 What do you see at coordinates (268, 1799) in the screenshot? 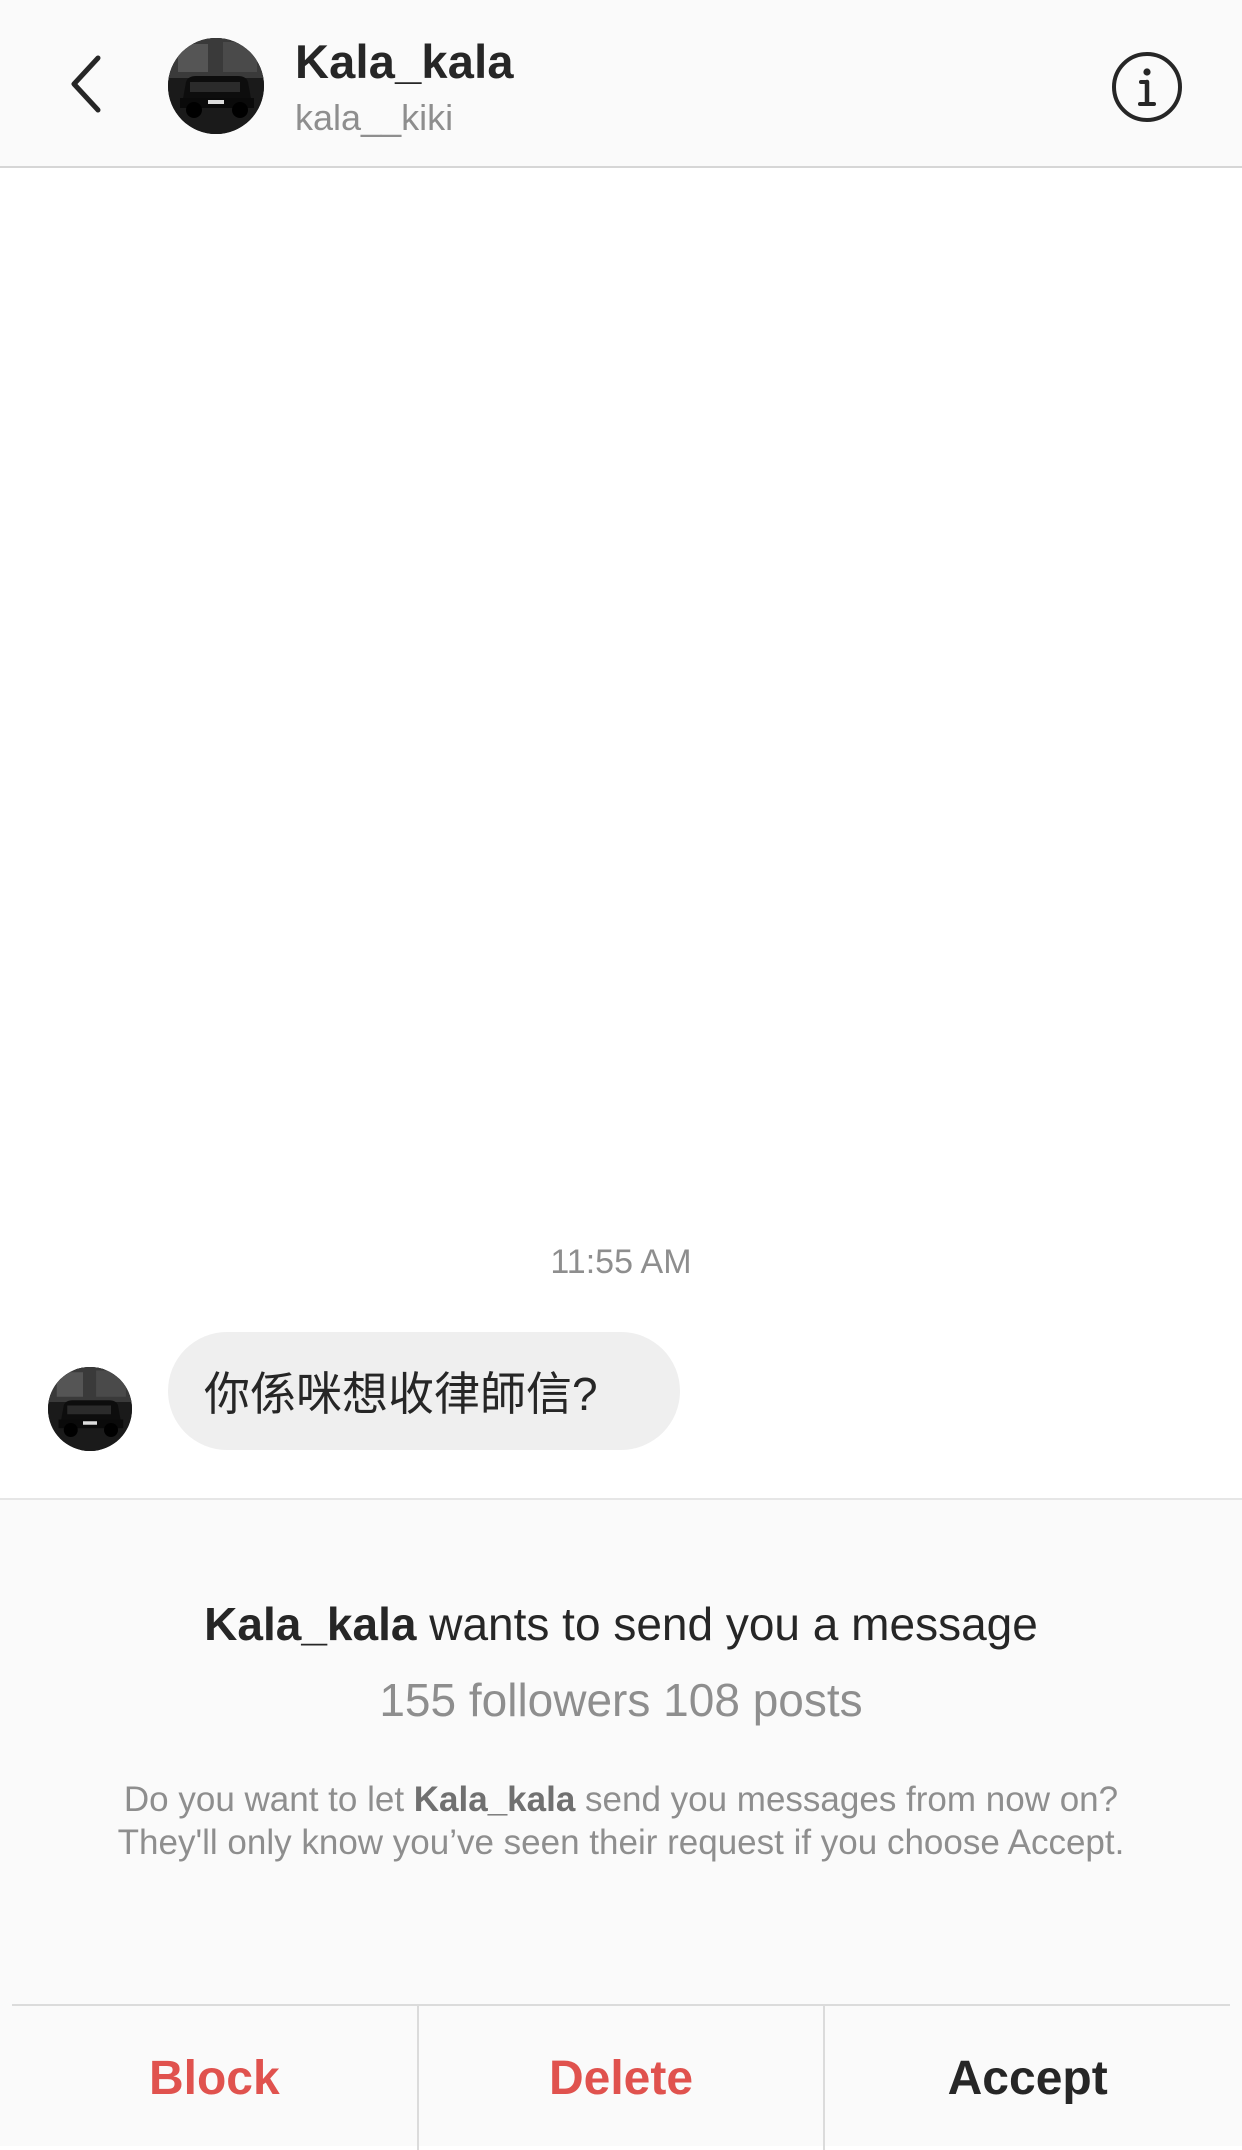
I see `request-body-prefix: Do you want to let` at bounding box center [268, 1799].